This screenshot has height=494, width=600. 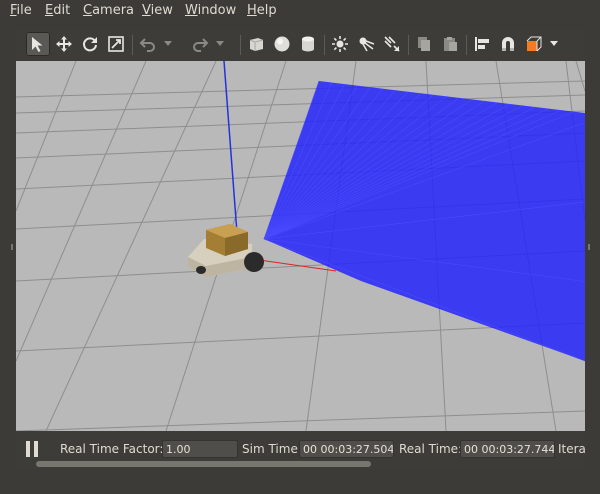 What do you see at coordinates (210, 10) in the screenshot?
I see `menu-window: Window` at bounding box center [210, 10].